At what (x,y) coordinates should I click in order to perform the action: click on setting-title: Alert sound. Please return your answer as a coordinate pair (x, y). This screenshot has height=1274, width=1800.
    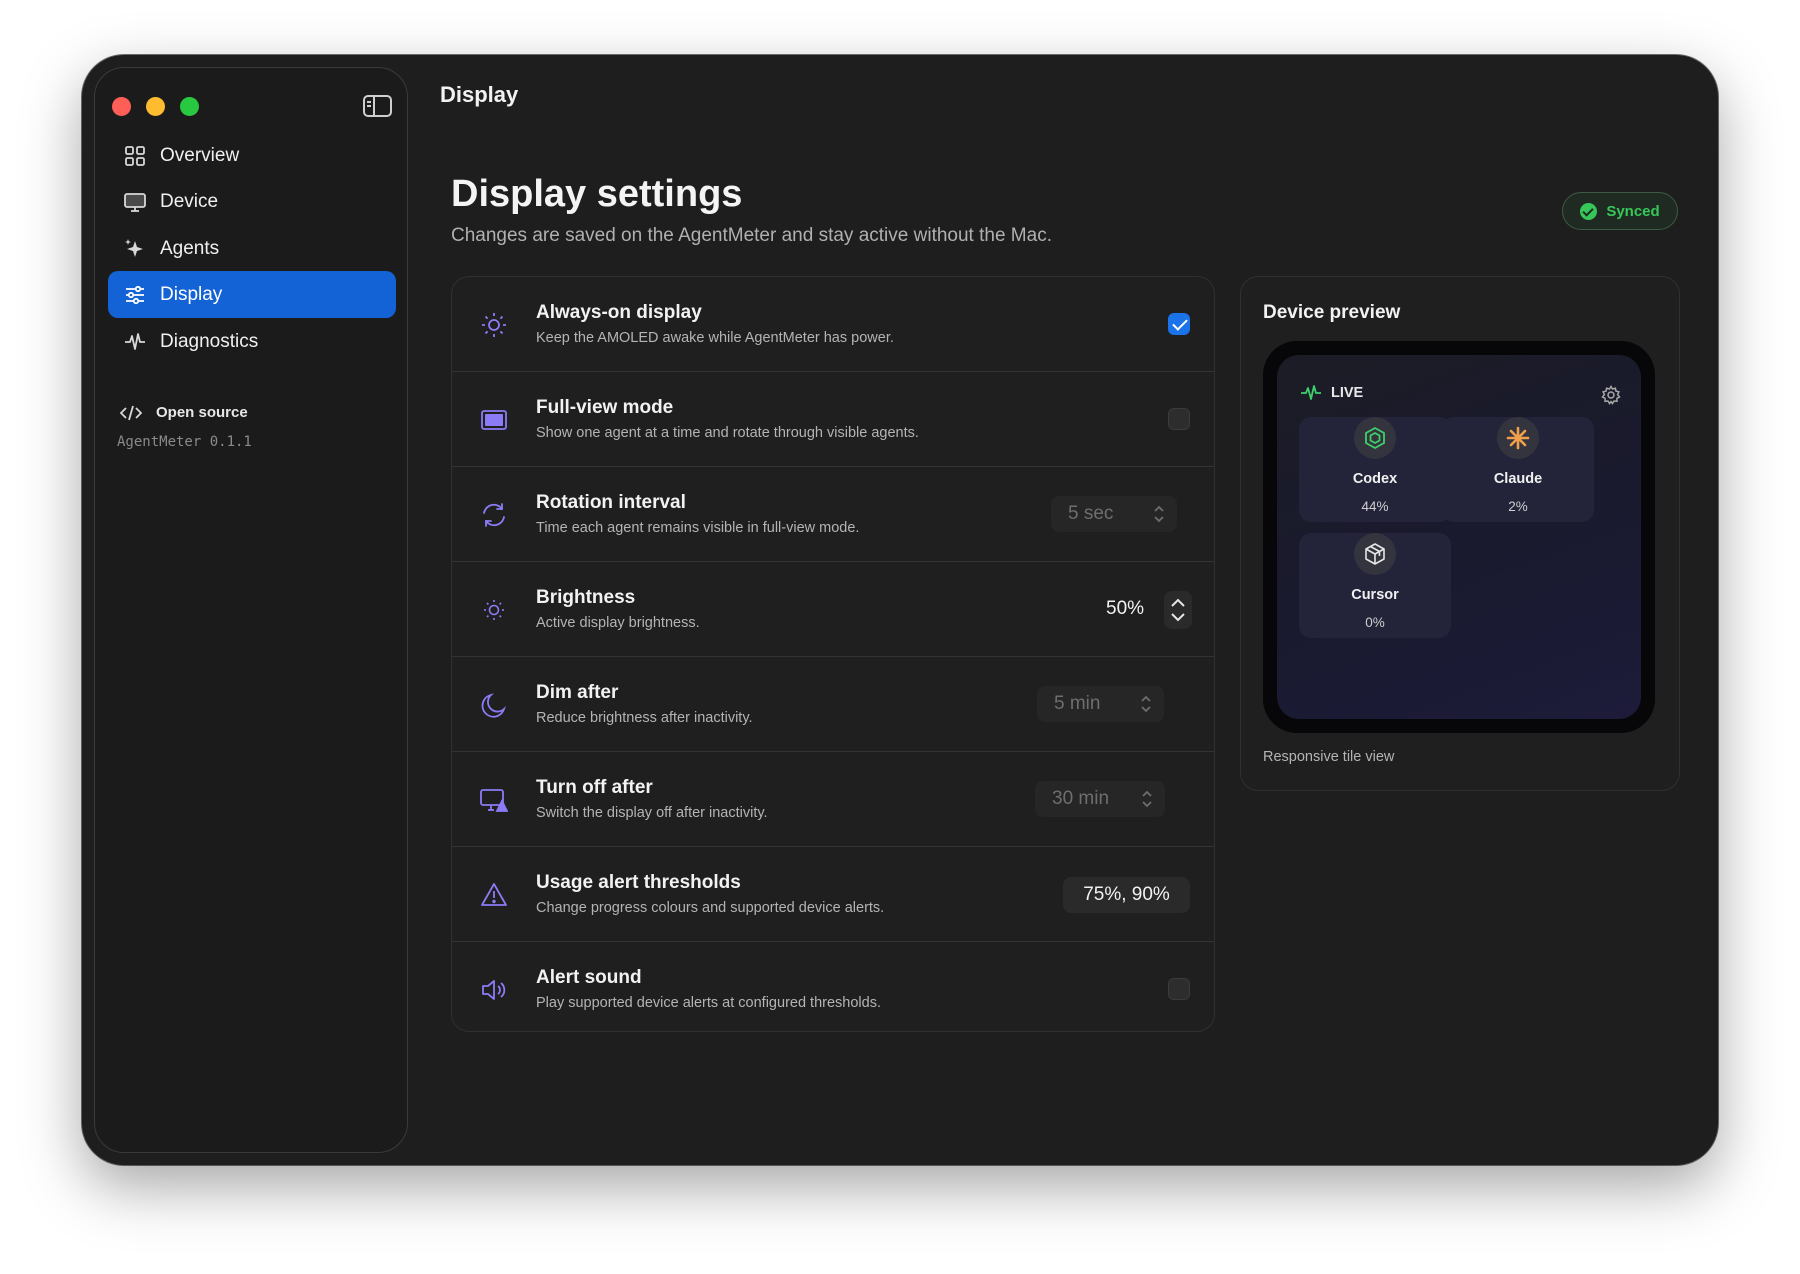
    Looking at the image, I should click on (589, 977).